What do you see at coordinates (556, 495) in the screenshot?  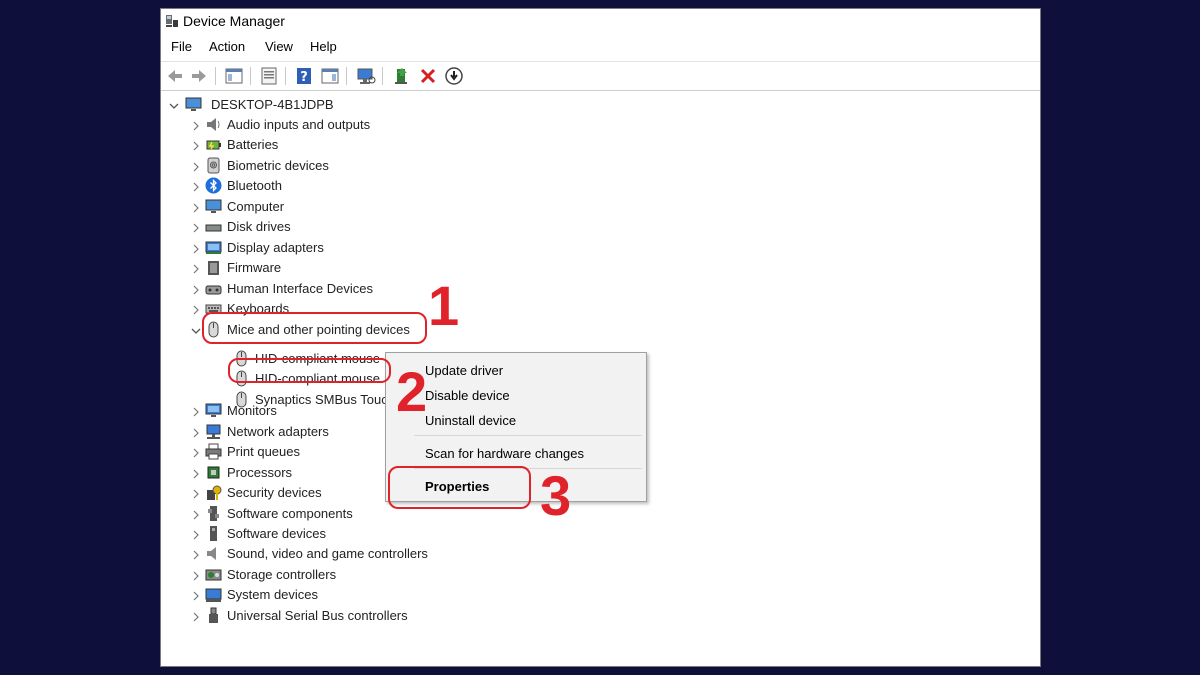 I see `annotation-number-3: 3` at bounding box center [556, 495].